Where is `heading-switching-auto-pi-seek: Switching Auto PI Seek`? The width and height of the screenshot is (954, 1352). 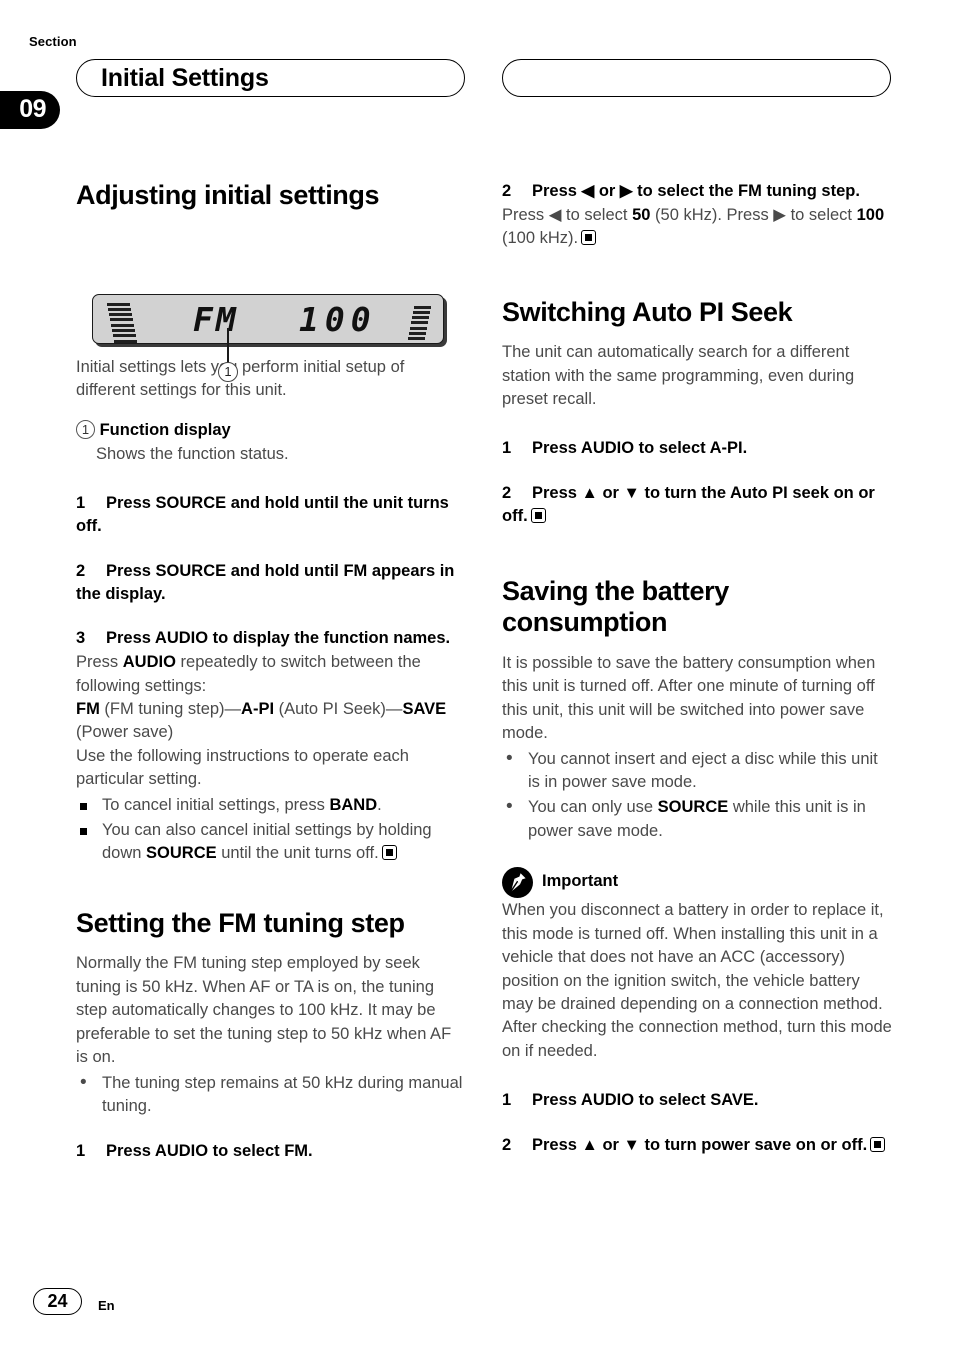 heading-switching-auto-pi-seek: Switching Auto PI Seek is located at coordinates (647, 311).